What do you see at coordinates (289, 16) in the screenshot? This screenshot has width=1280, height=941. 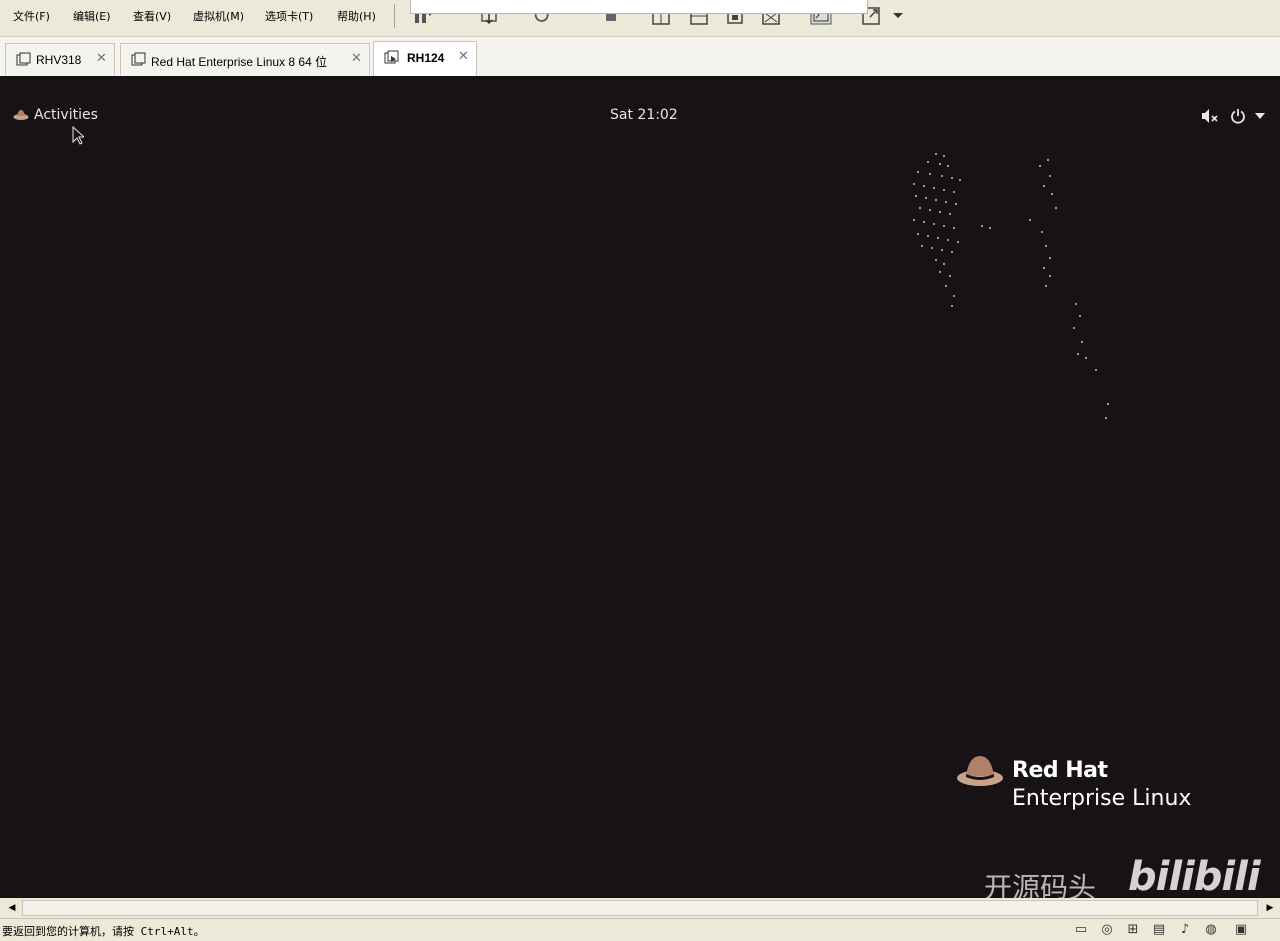 I see `menu-tabs: 选项卡(T)` at bounding box center [289, 16].